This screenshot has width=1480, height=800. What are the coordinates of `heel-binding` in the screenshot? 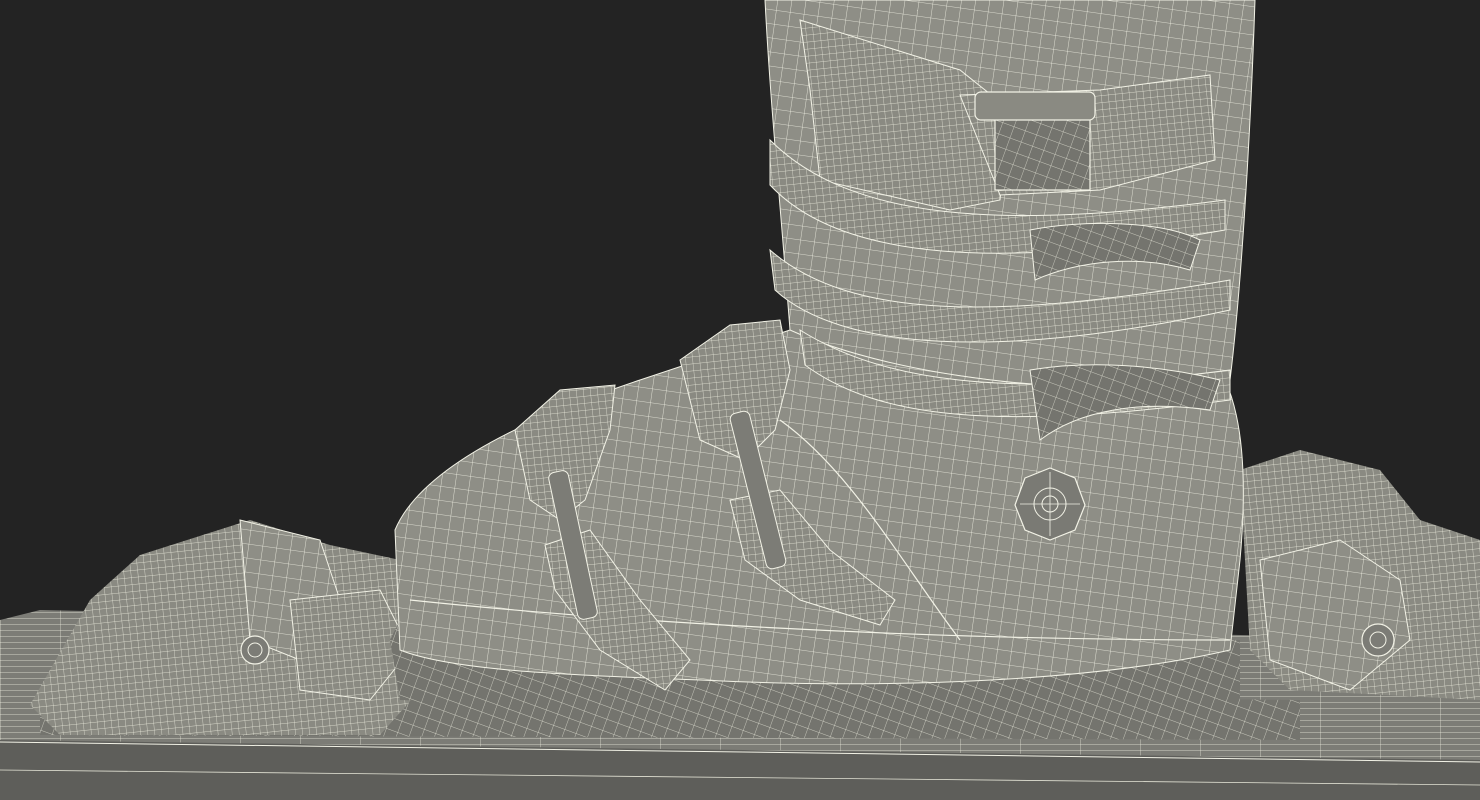 It's located at (1360, 575).